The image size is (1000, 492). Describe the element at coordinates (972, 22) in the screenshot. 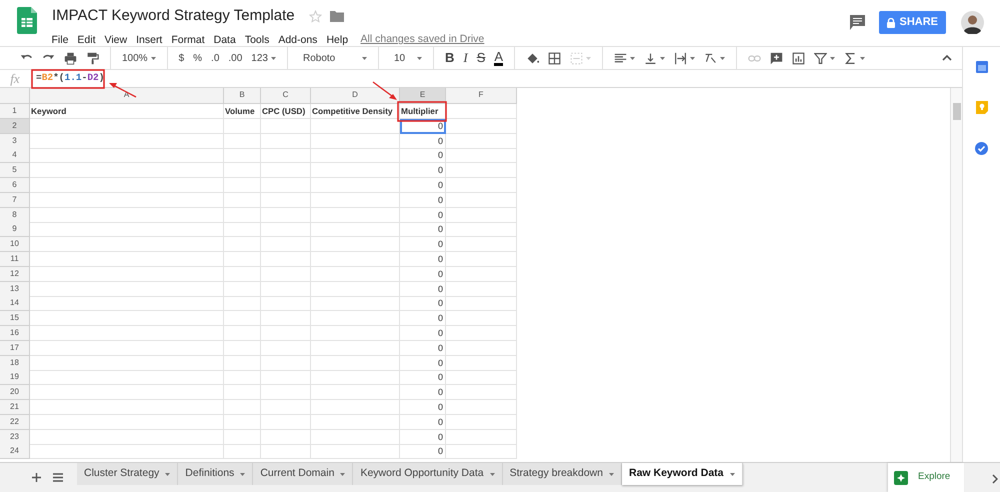

I see `avatar` at that location.